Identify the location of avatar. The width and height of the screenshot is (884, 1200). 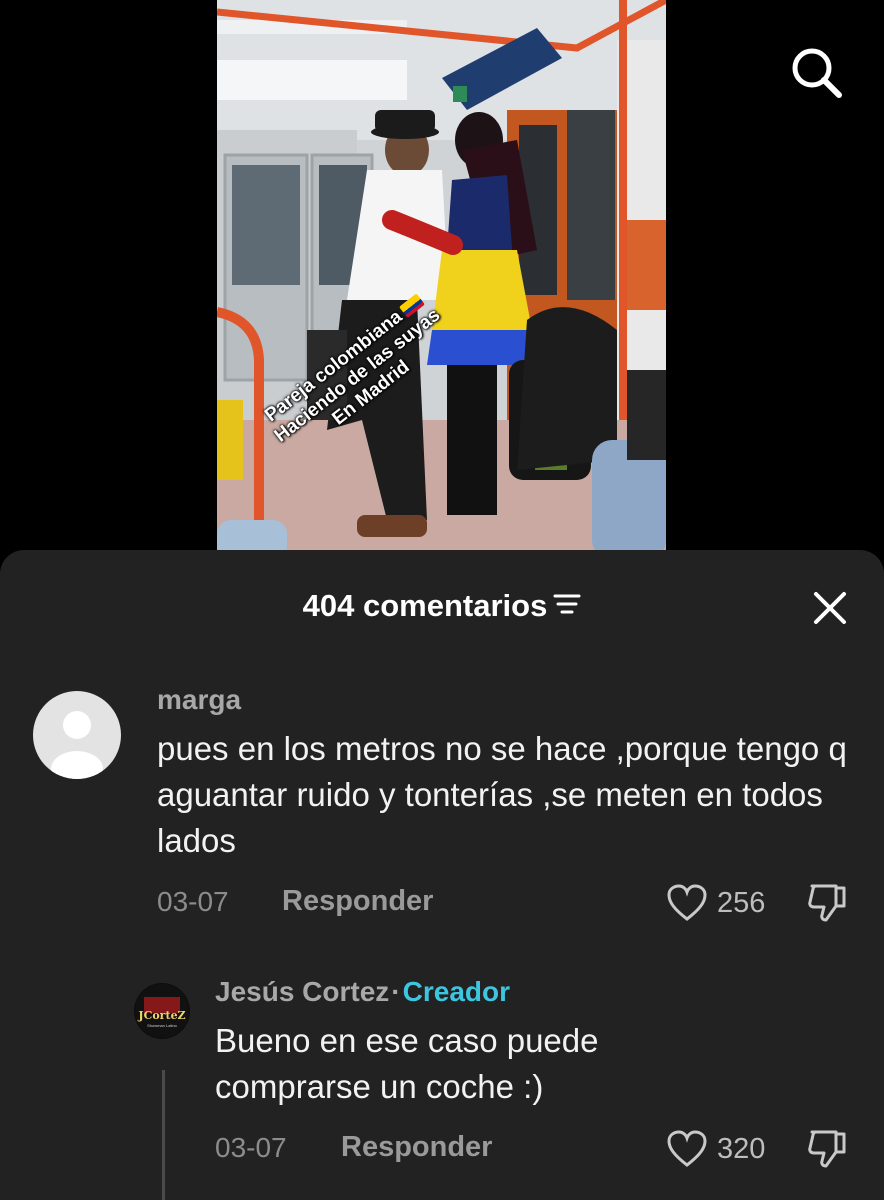
(77, 735).